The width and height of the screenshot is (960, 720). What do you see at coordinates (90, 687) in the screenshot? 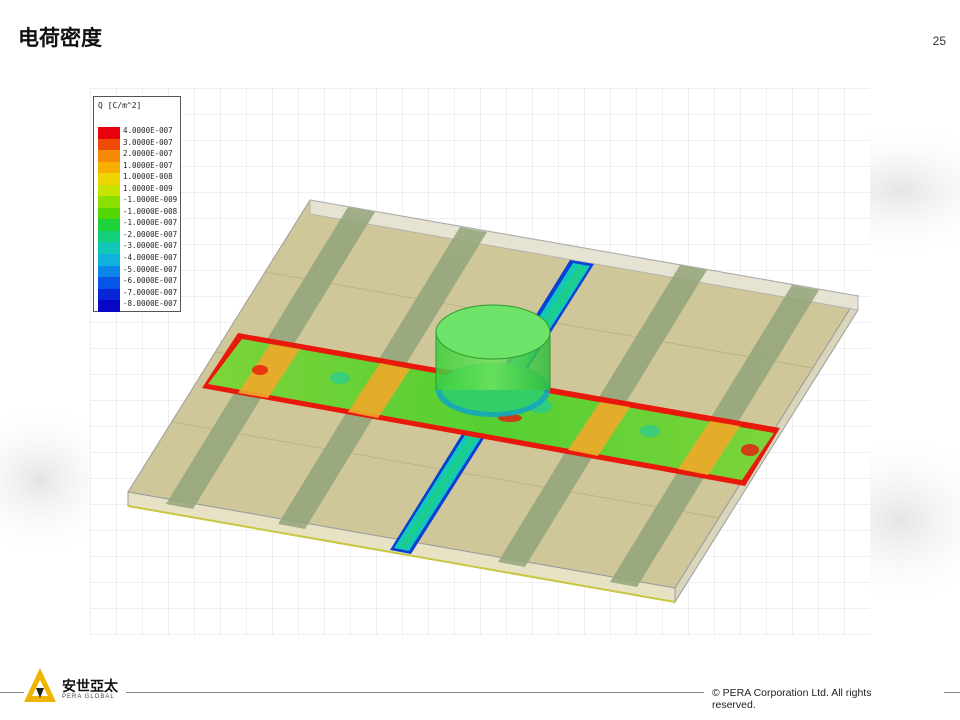
I see `logo-text: 安世亞太` at bounding box center [90, 687].